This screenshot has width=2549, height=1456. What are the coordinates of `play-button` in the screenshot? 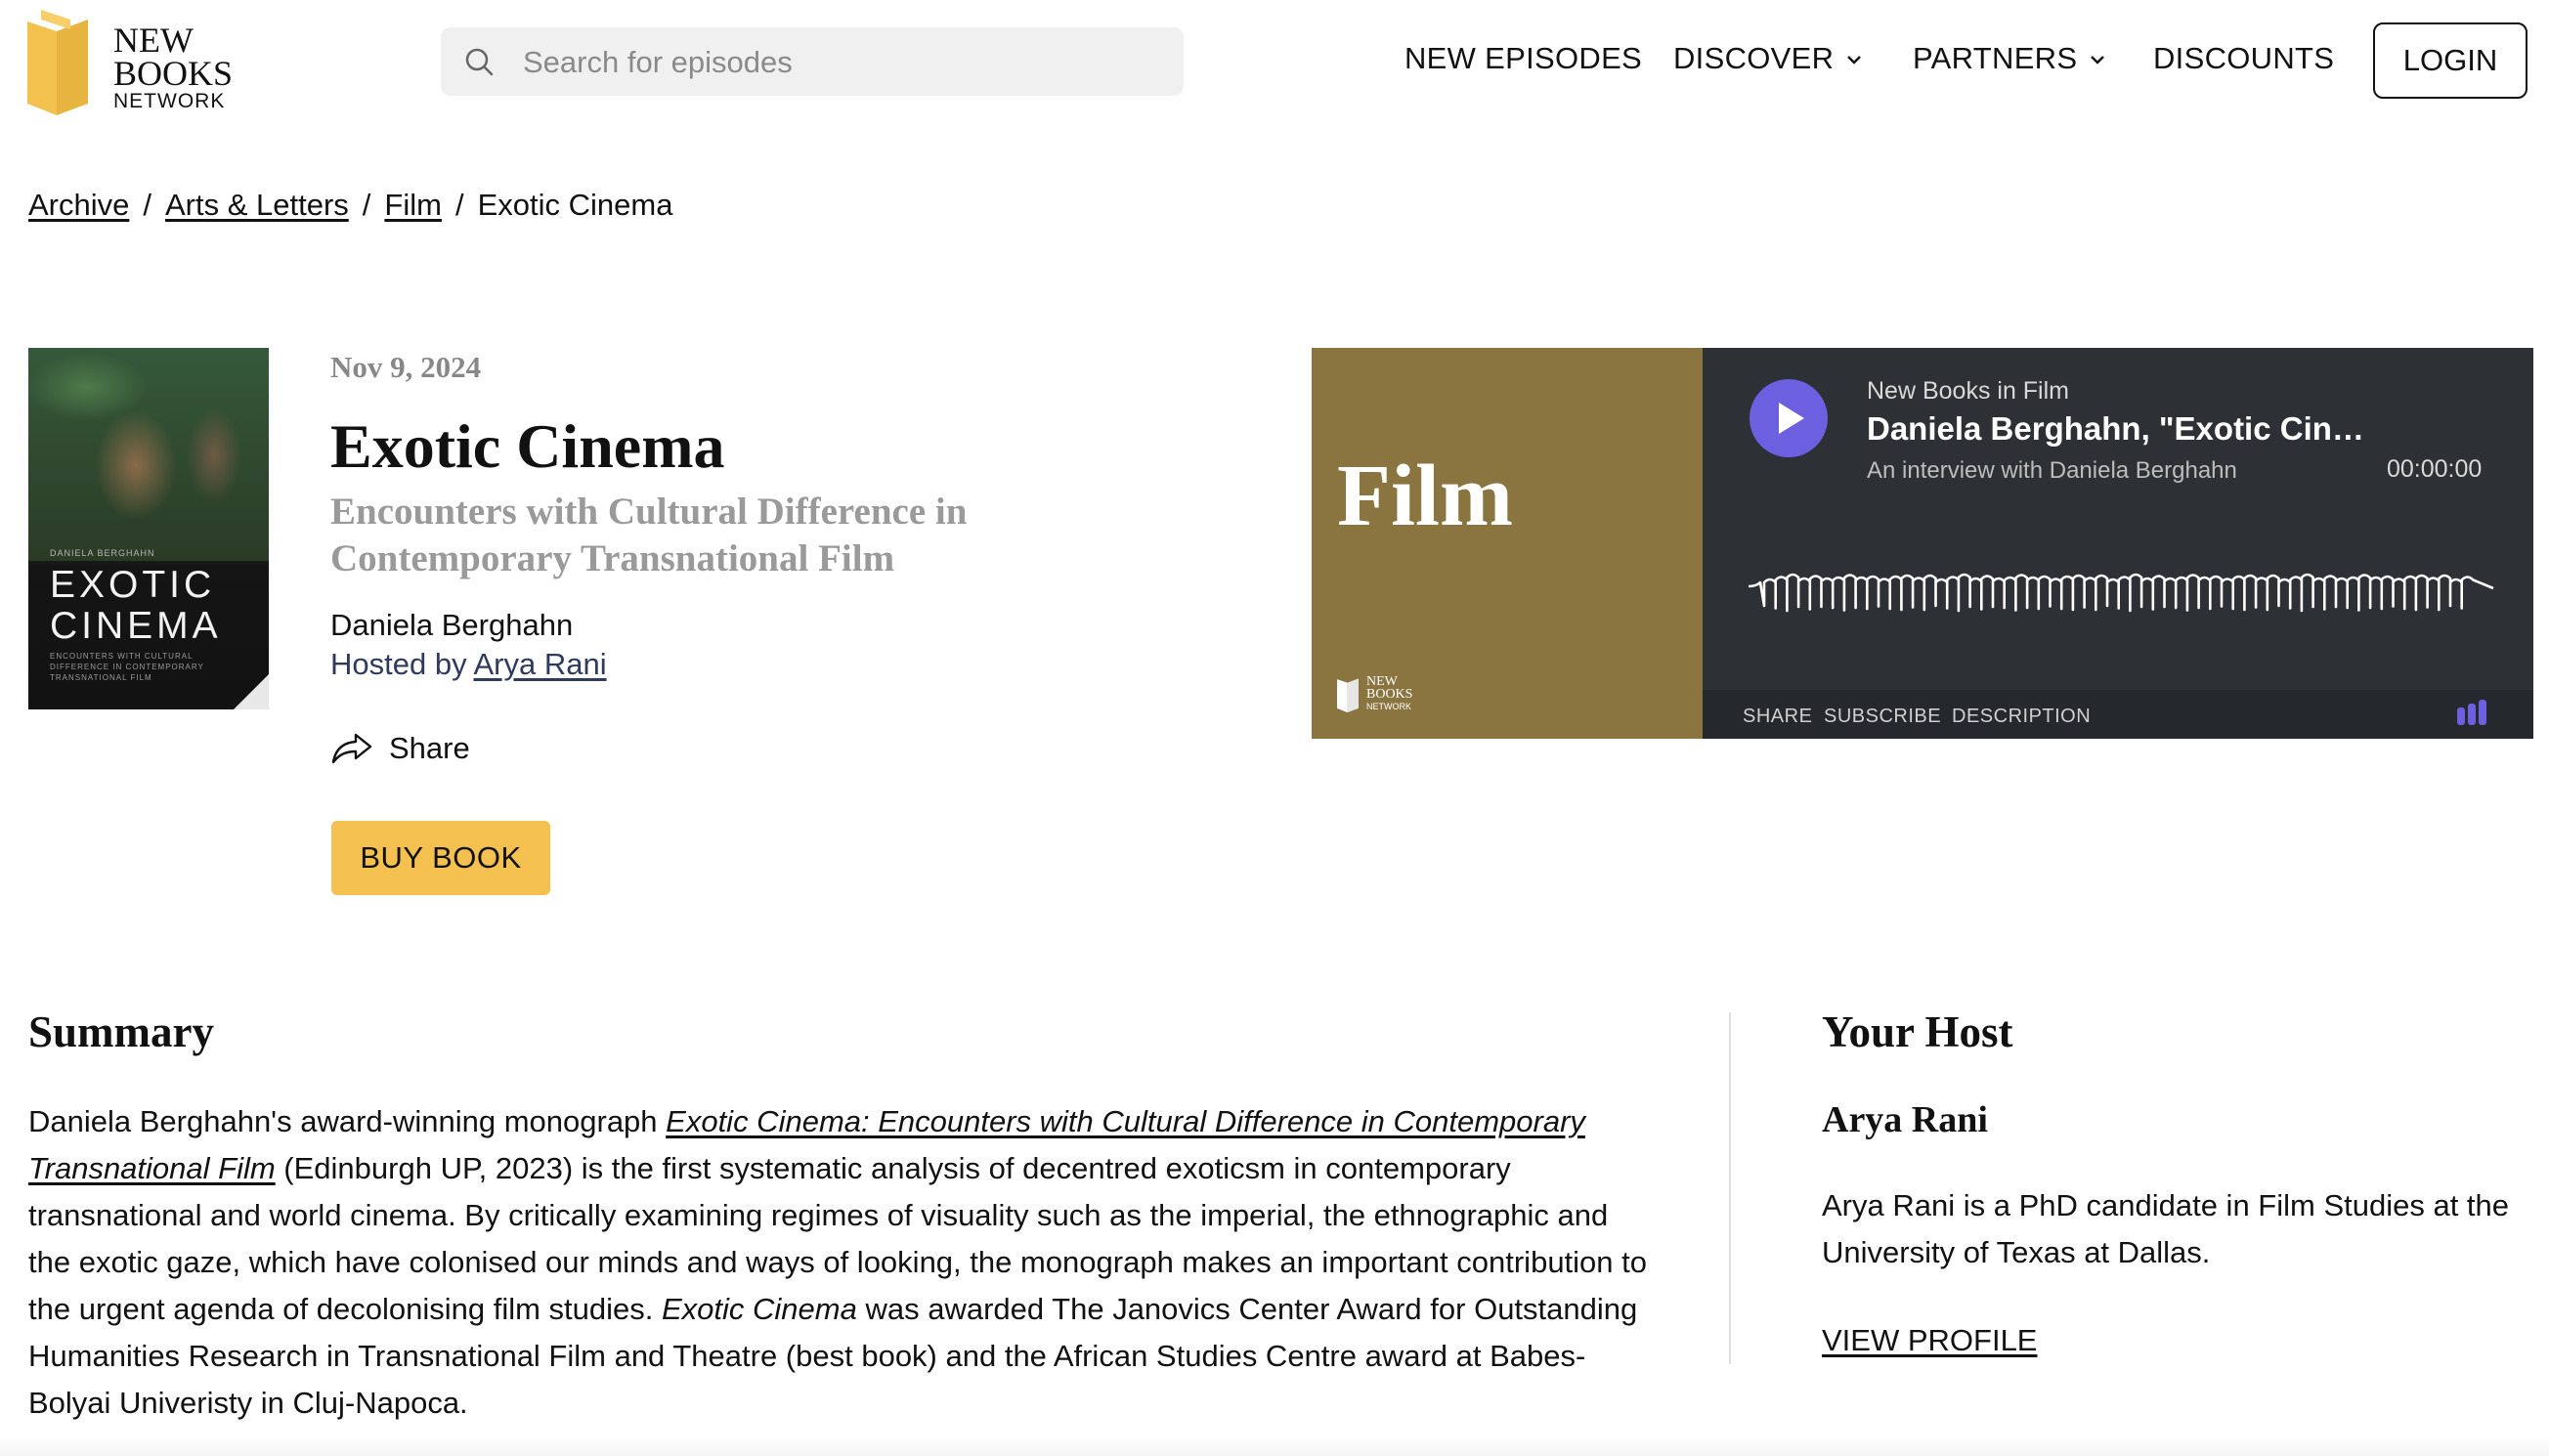 It's located at (1789, 418).